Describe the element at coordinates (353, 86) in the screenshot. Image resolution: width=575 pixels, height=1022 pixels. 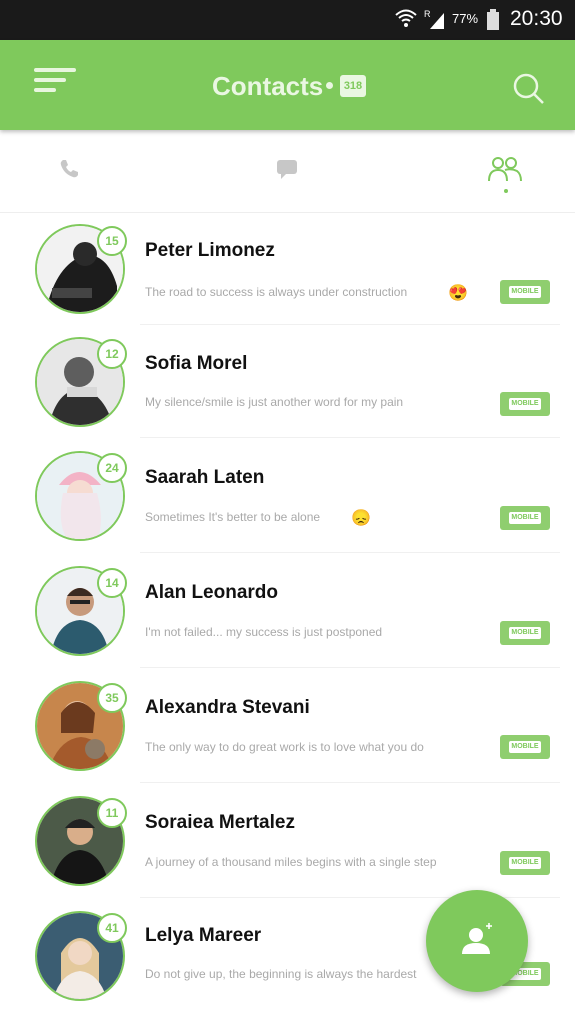
I see `contacts-count-badge: 318` at that location.